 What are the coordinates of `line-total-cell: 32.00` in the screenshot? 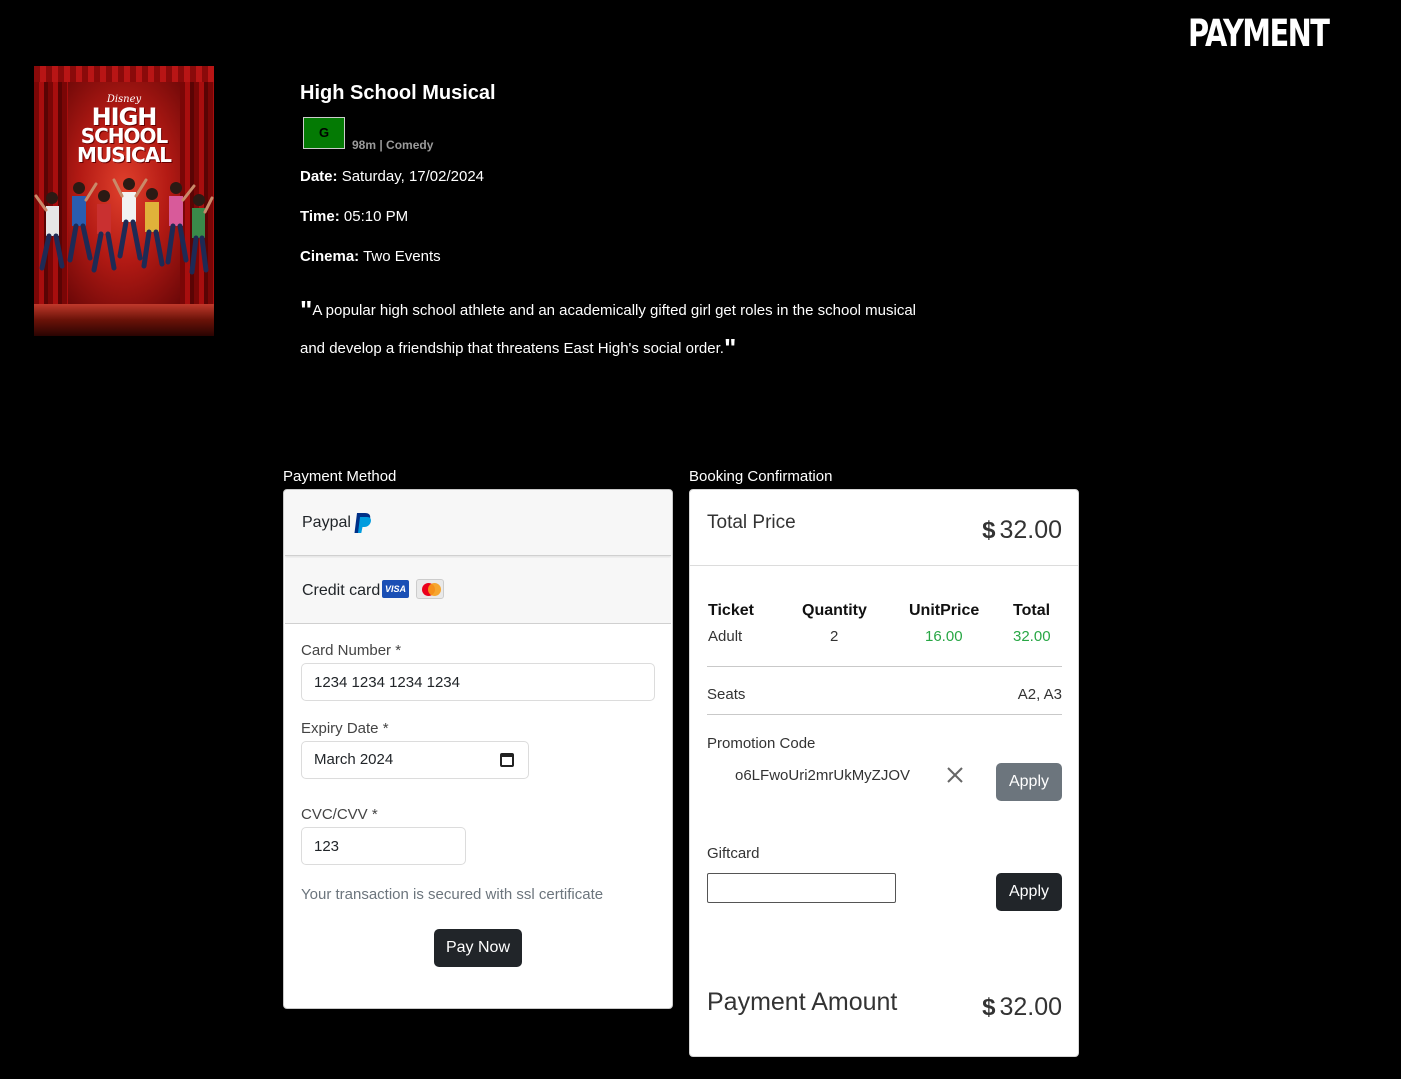 It's located at (1032, 636).